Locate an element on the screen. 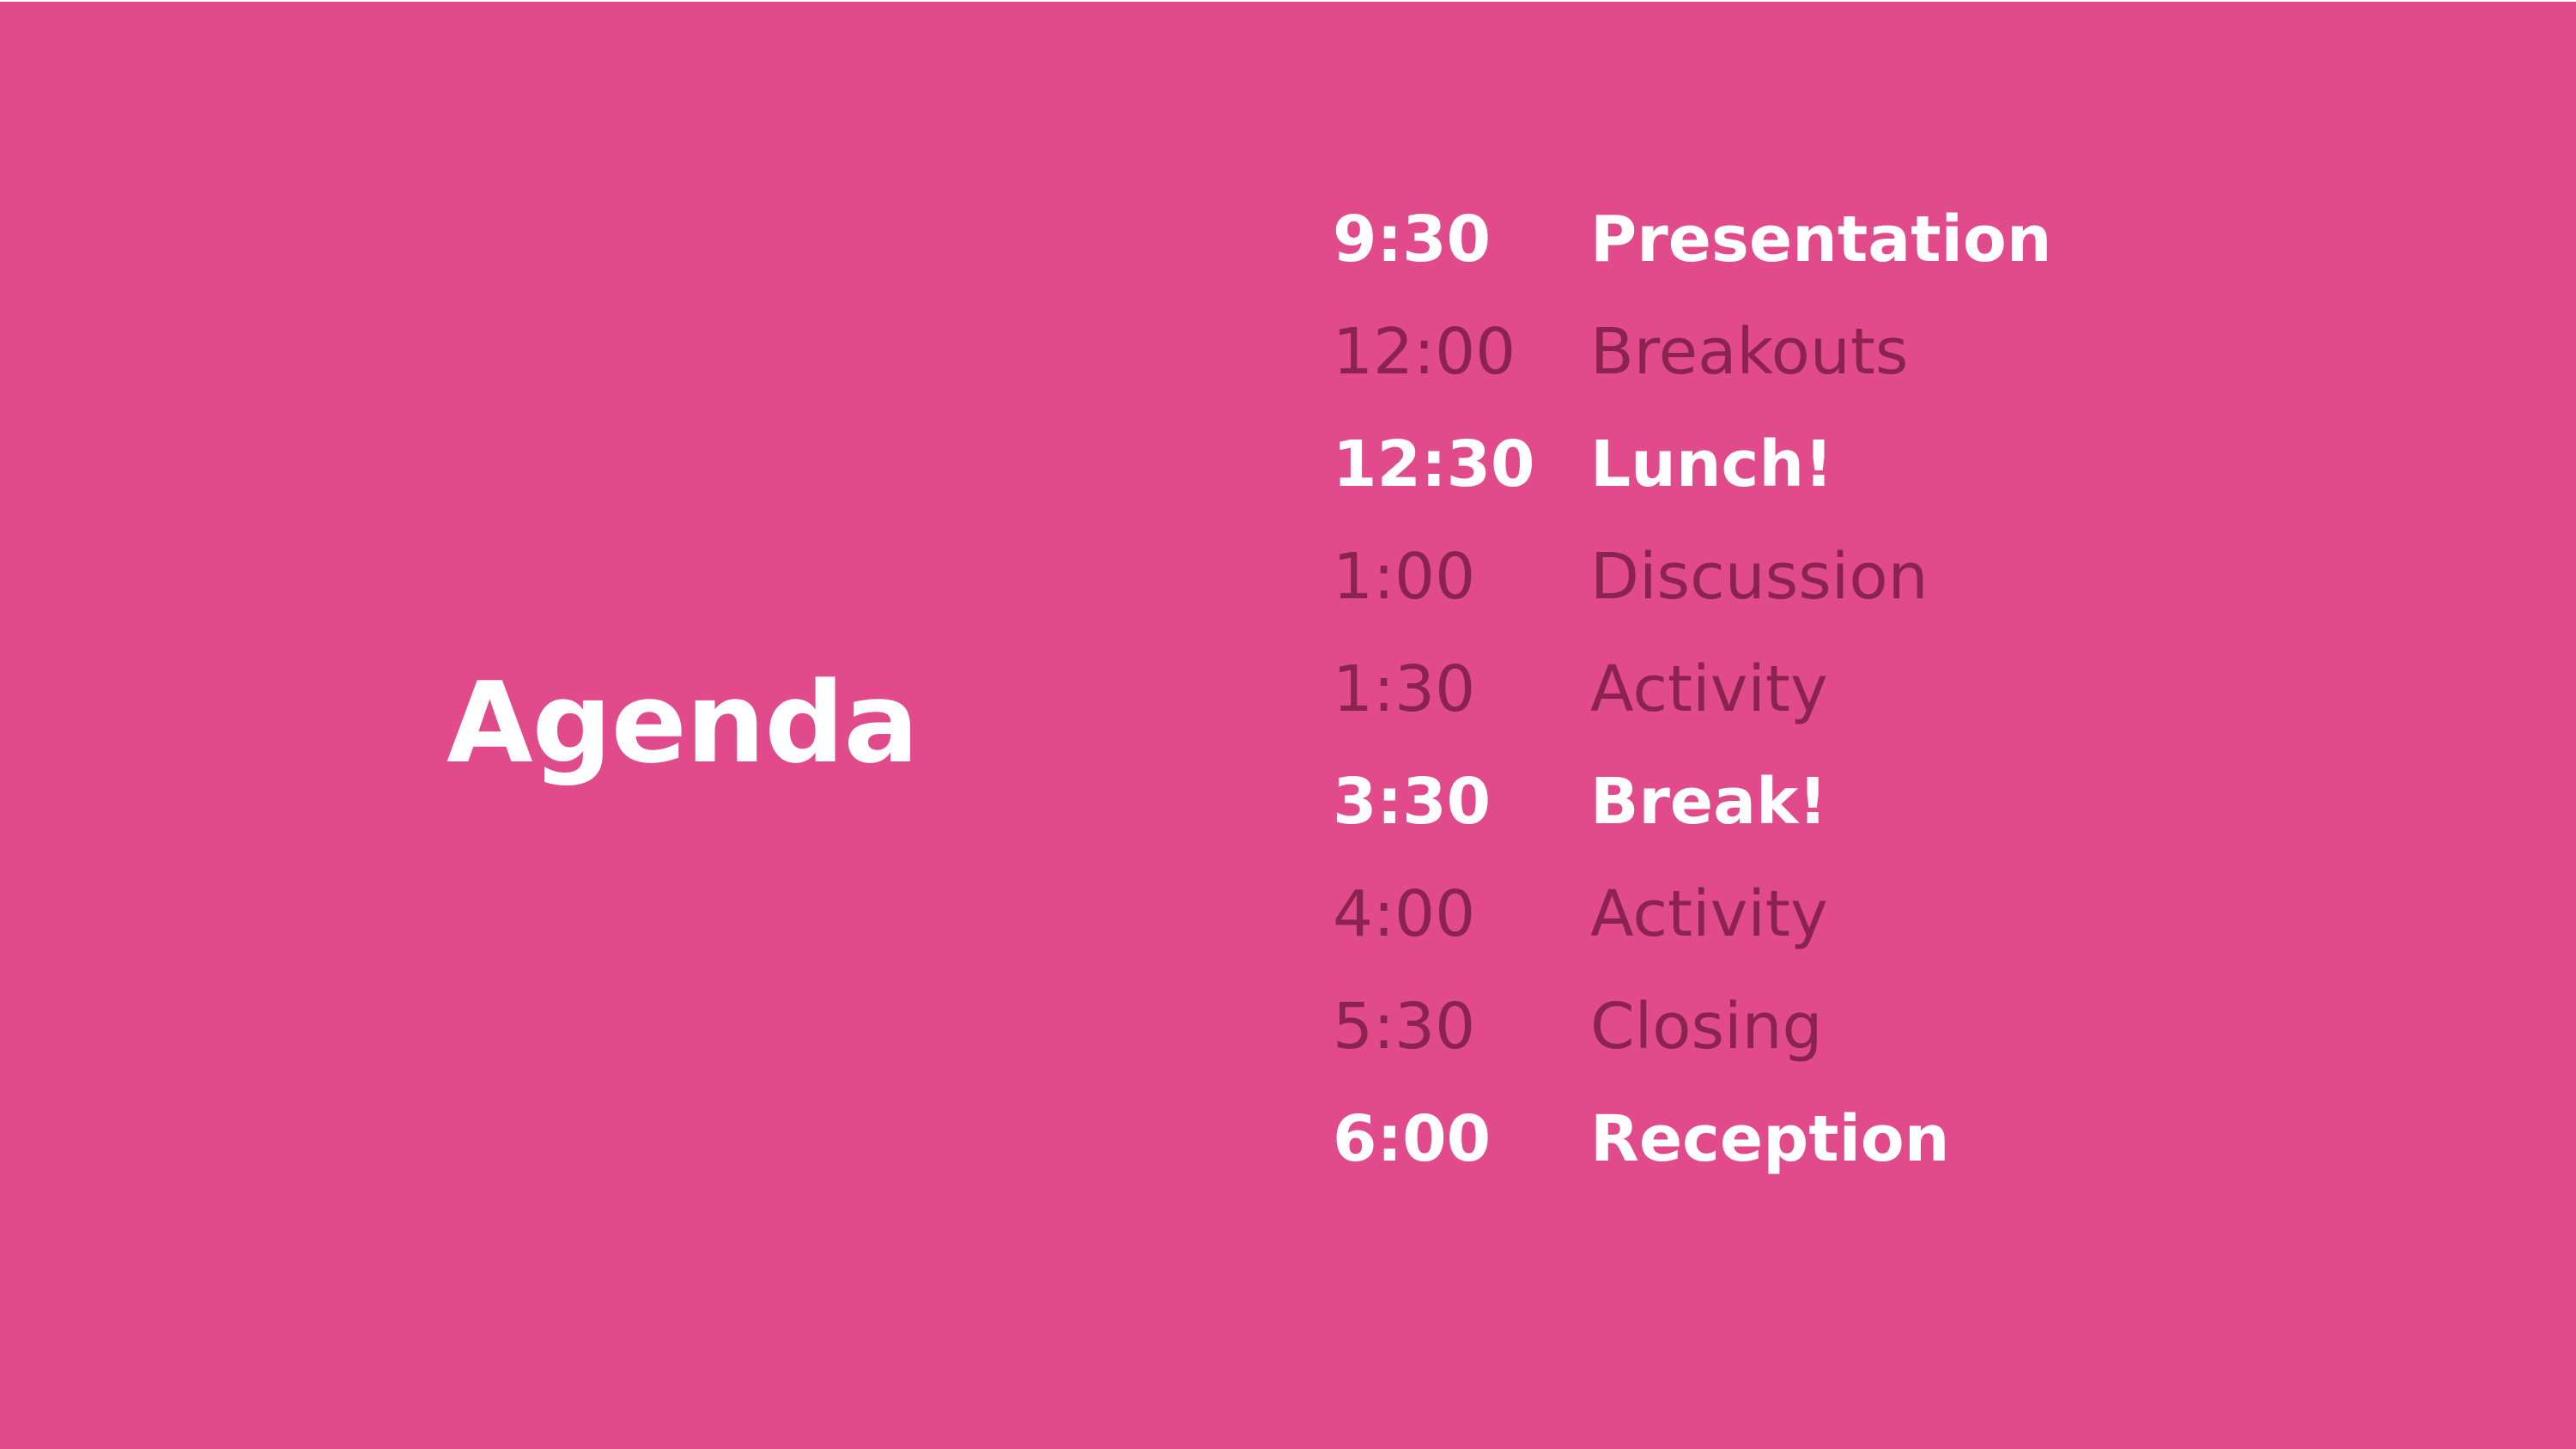  agenda-activity: Presentation is located at coordinates (1821, 239).